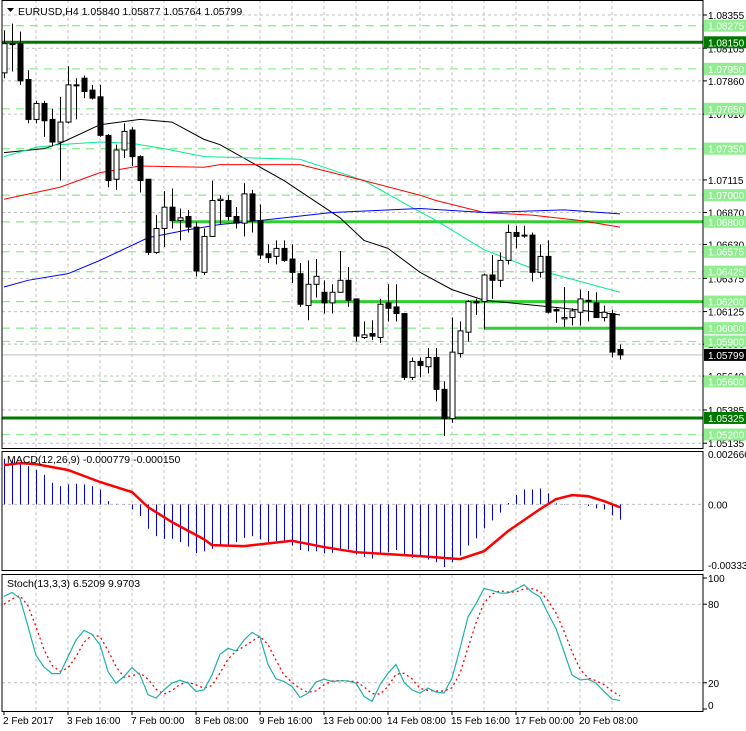  Describe the element at coordinates (726, 196) in the screenshot. I see `level-label: 1.07000` at that location.